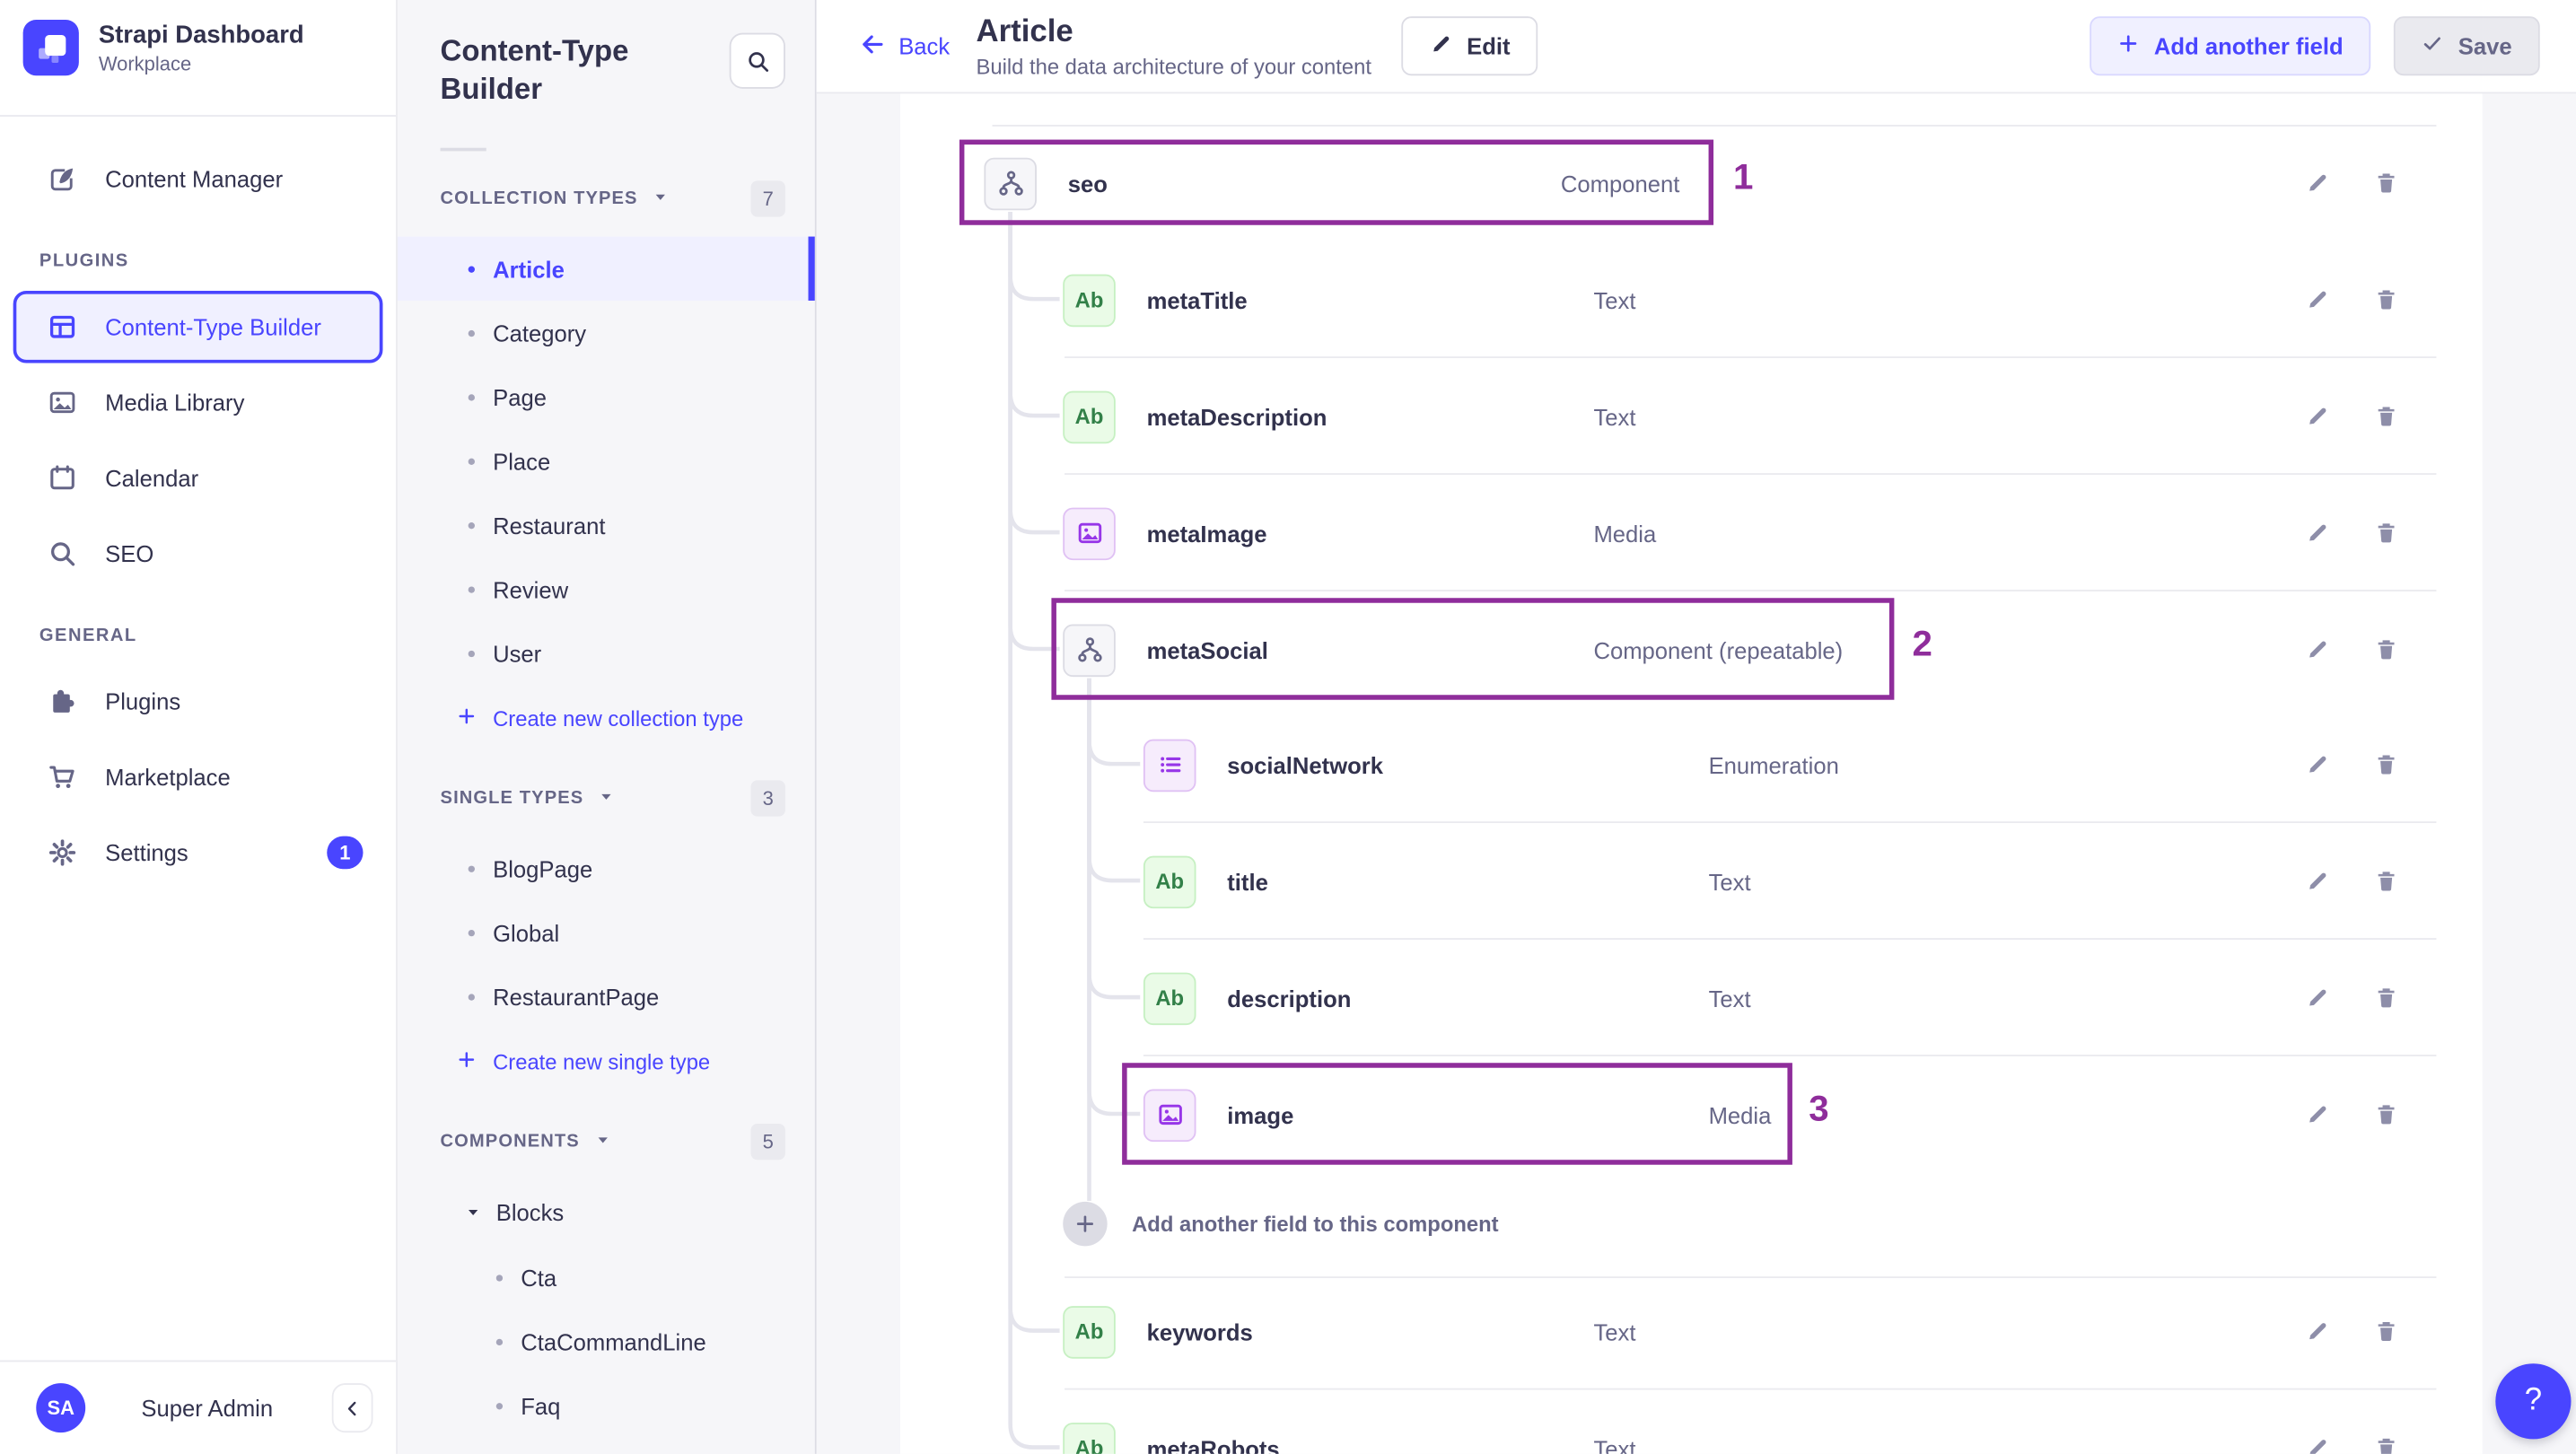 The width and height of the screenshot is (2576, 1454). What do you see at coordinates (757, 60) in the screenshot?
I see `search-button` at bounding box center [757, 60].